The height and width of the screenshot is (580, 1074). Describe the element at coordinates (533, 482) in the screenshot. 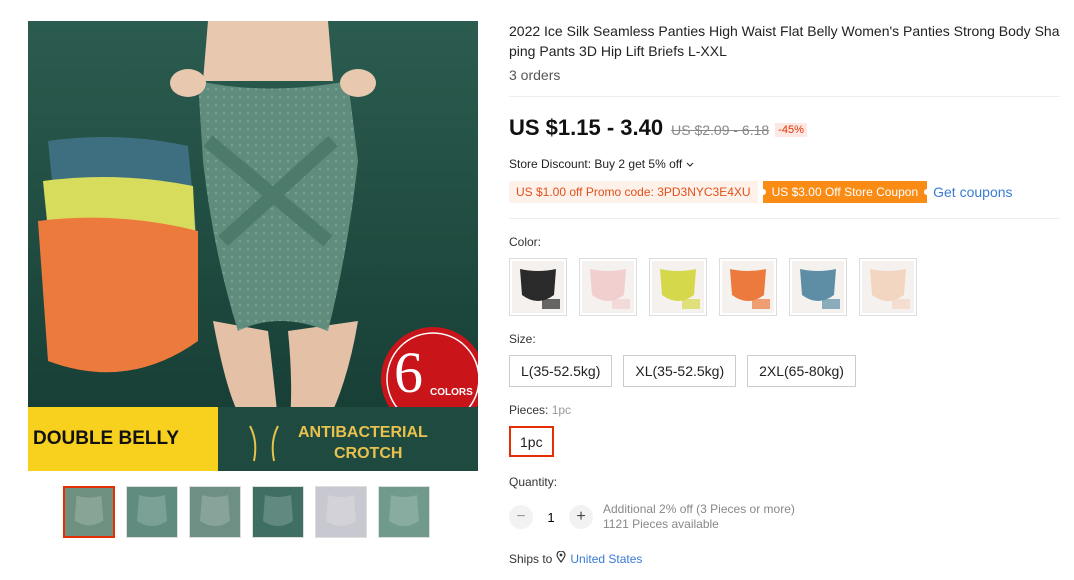

I see `quantity-label: Quantity:` at that location.